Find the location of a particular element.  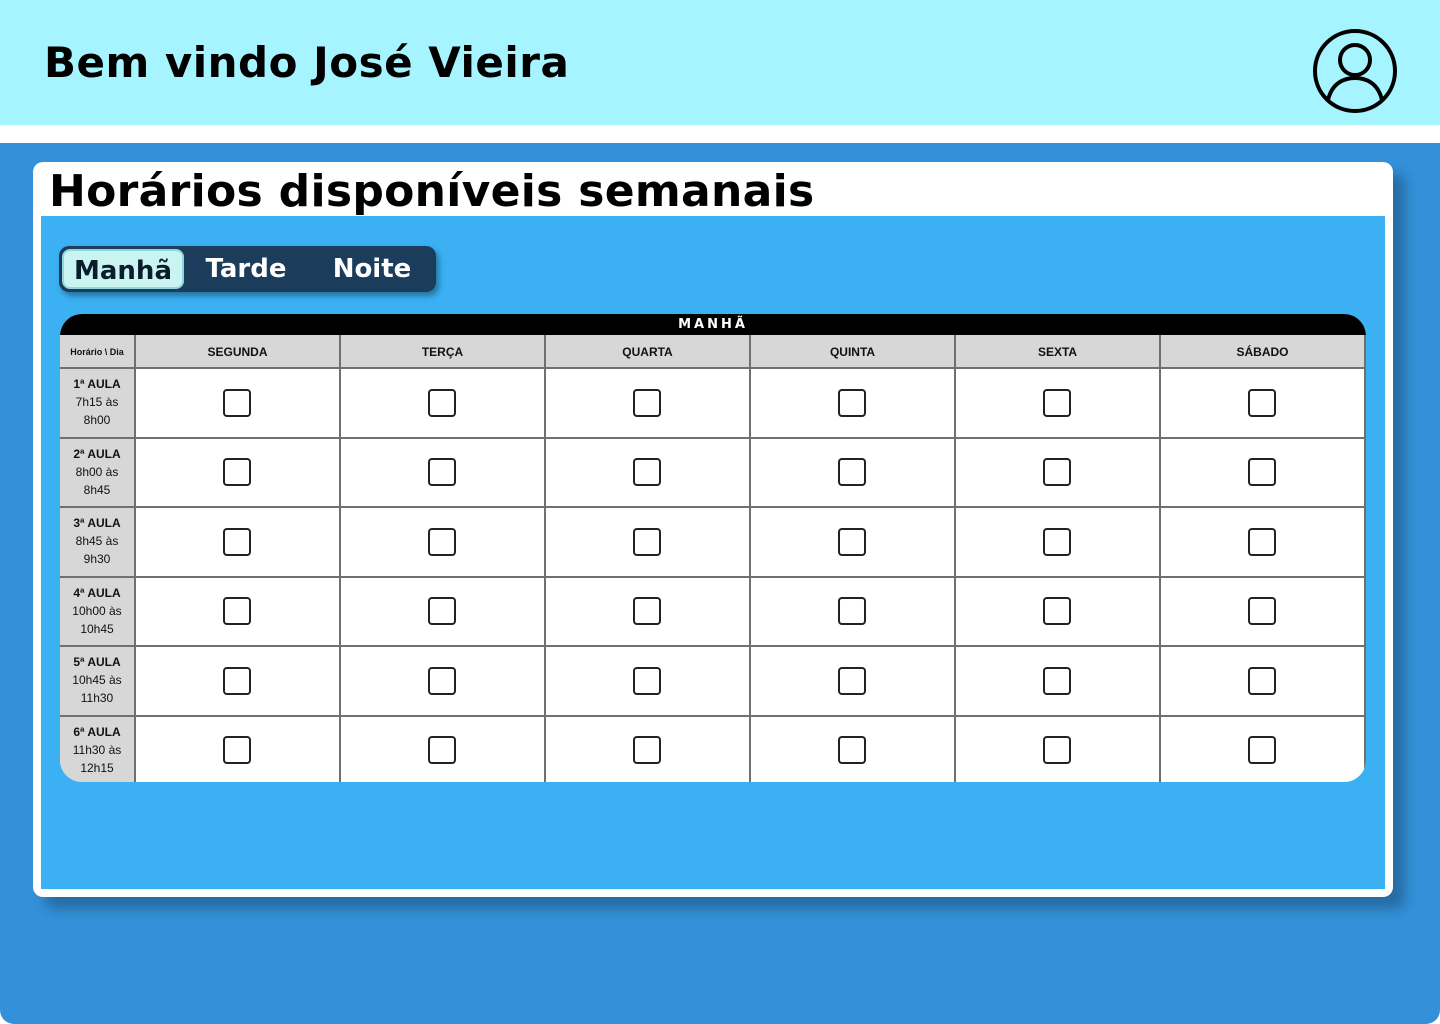

period-tabs: Manhã Tarde Noite is located at coordinates (247, 269).